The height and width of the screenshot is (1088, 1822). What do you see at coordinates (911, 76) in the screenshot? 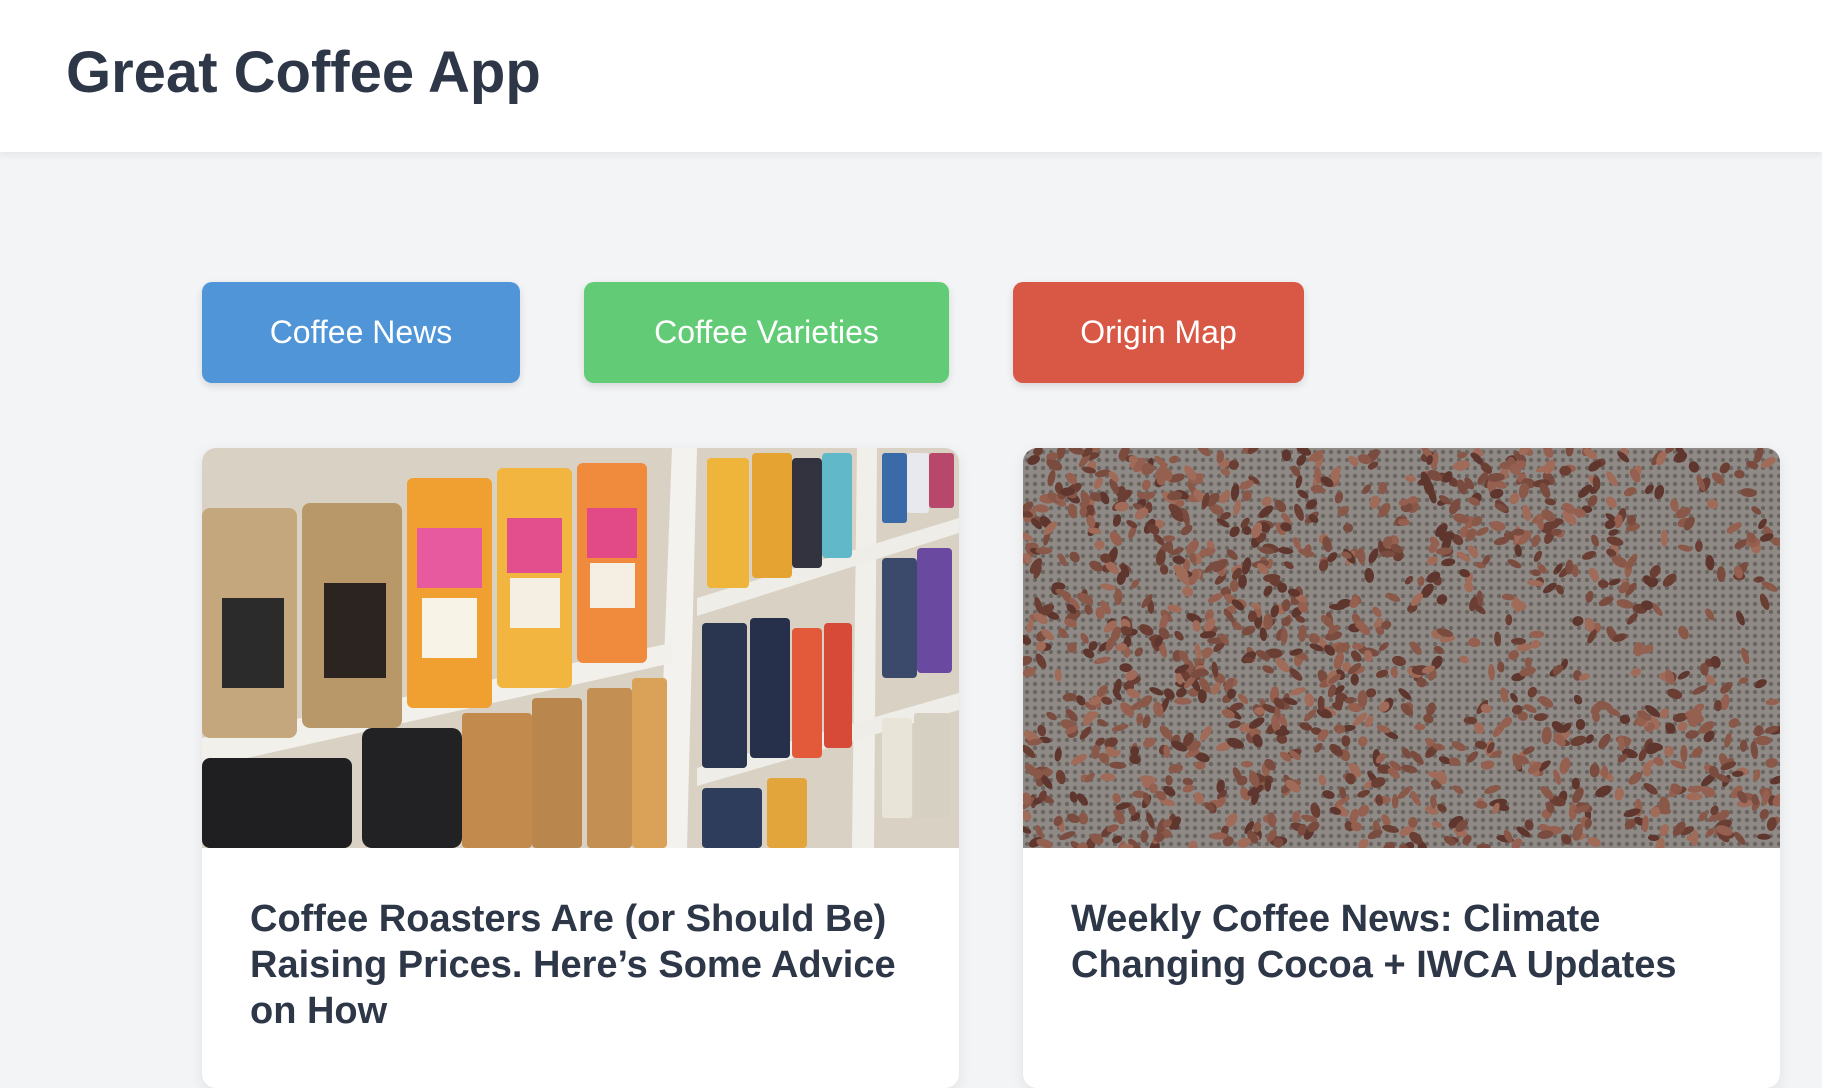
I see `app-header: Great Coffee App` at bounding box center [911, 76].